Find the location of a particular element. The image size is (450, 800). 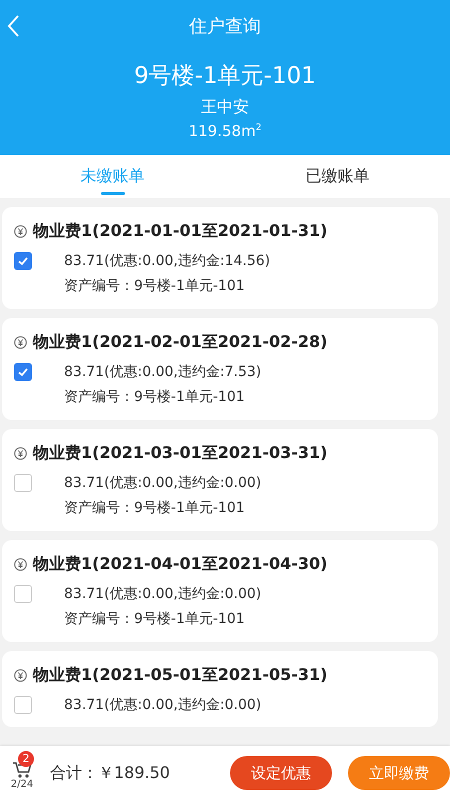

bill-title: 物业费1(2021-05-01至2021-05-31) is located at coordinates (180, 675).